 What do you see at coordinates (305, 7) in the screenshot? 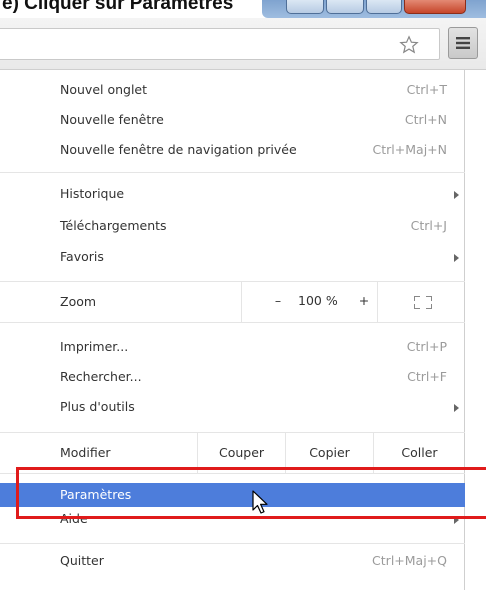
I see `minimize-button` at bounding box center [305, 7].